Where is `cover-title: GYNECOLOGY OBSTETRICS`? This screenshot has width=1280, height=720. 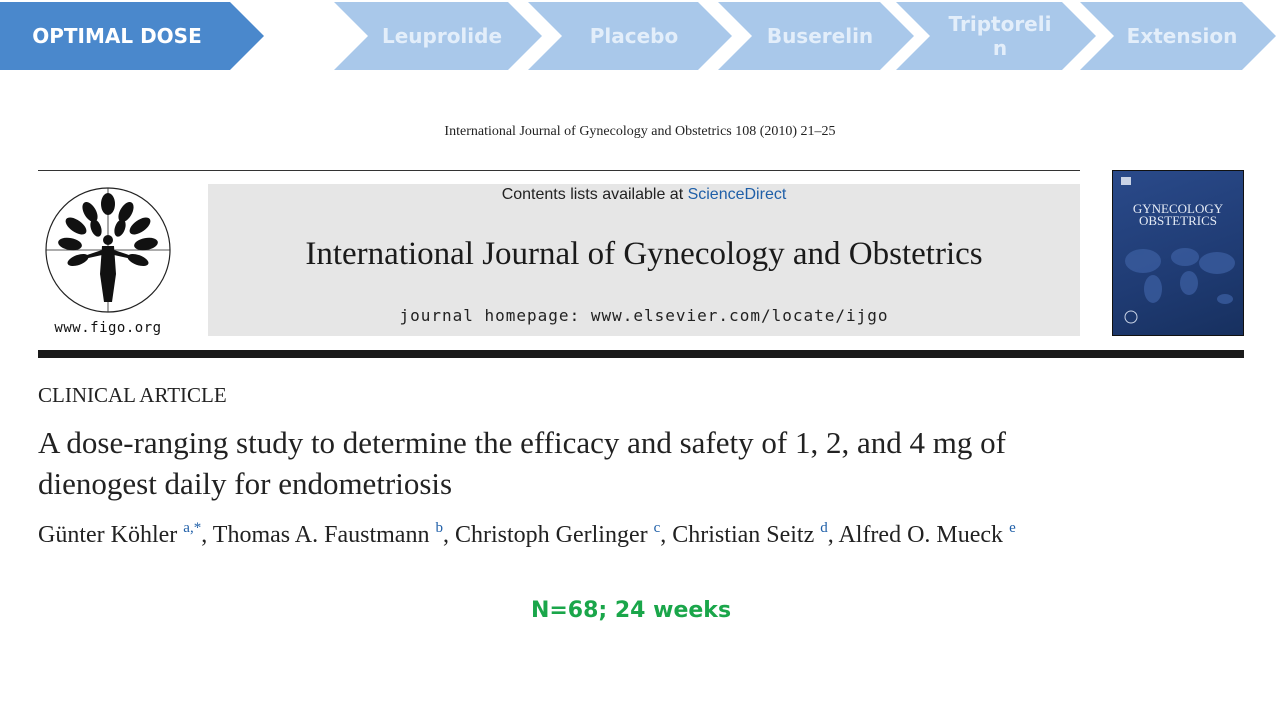
cover-title: GYNECOLOGY OBSTETRICS is located at coordinates (1178, 214).